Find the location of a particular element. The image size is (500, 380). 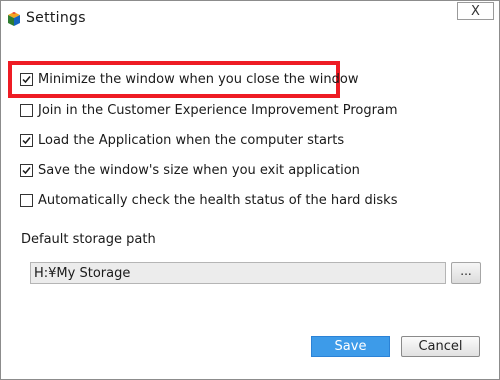

close-icon: X is located at coordinates (475, 11).